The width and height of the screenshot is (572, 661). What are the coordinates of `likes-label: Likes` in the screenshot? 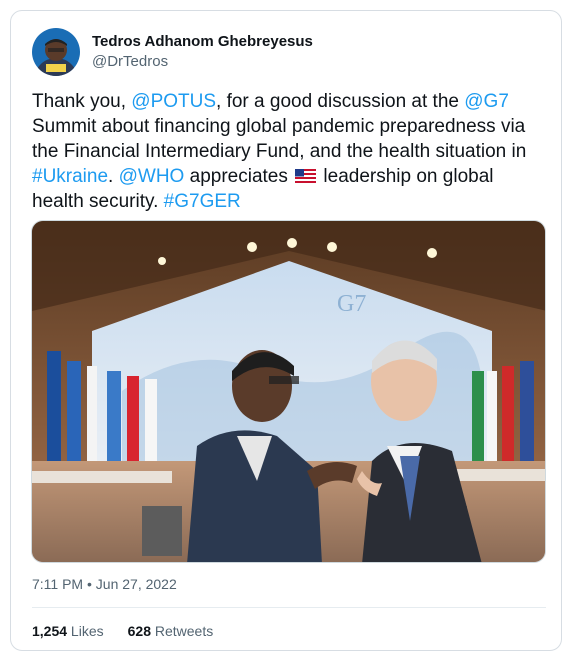 It's located at (85, 631).